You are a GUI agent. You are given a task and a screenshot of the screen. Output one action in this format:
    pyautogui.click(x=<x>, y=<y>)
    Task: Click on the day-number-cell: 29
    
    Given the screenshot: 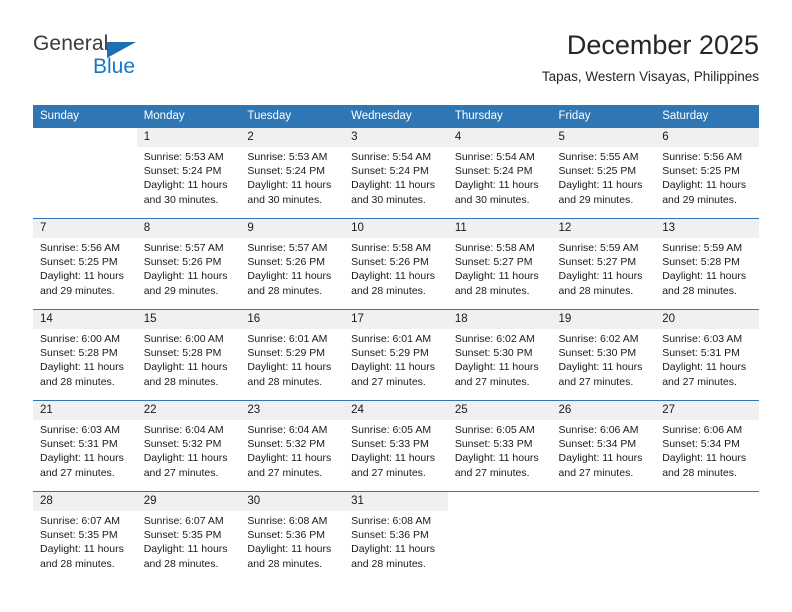 What is the action you would take?
    pyautogui.click(x=188, y=501)
    